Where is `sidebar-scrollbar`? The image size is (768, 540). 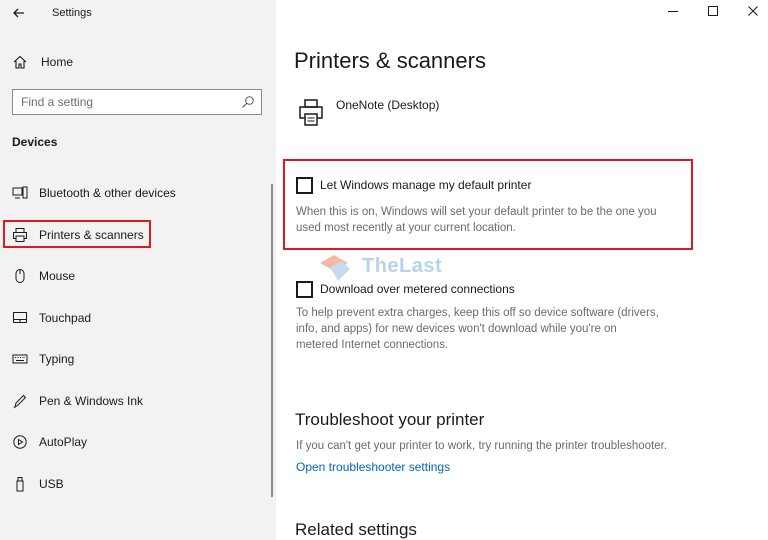
sidebar-scrollbar is located at coordinates (272, 340).